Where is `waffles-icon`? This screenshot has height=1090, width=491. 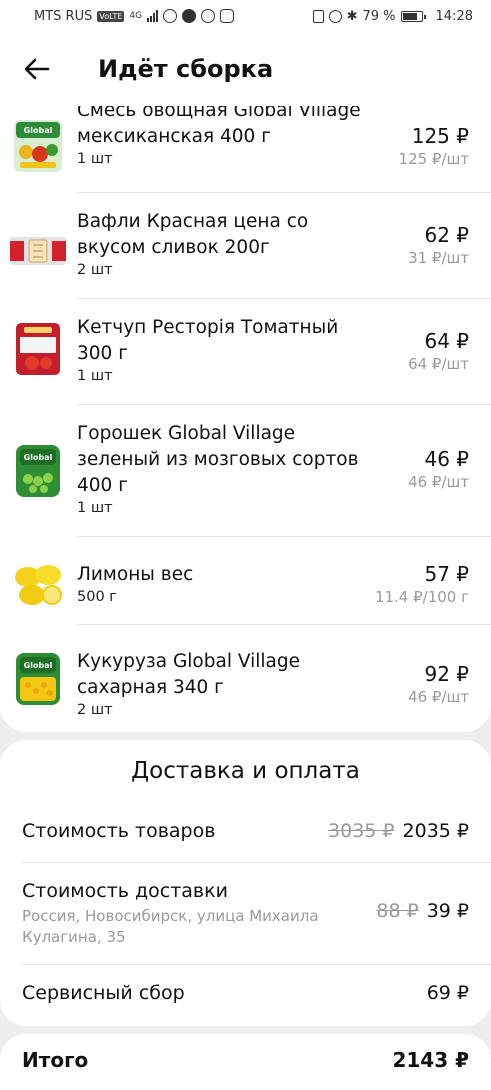
waffles-icon is located at coordinates (38, 251).